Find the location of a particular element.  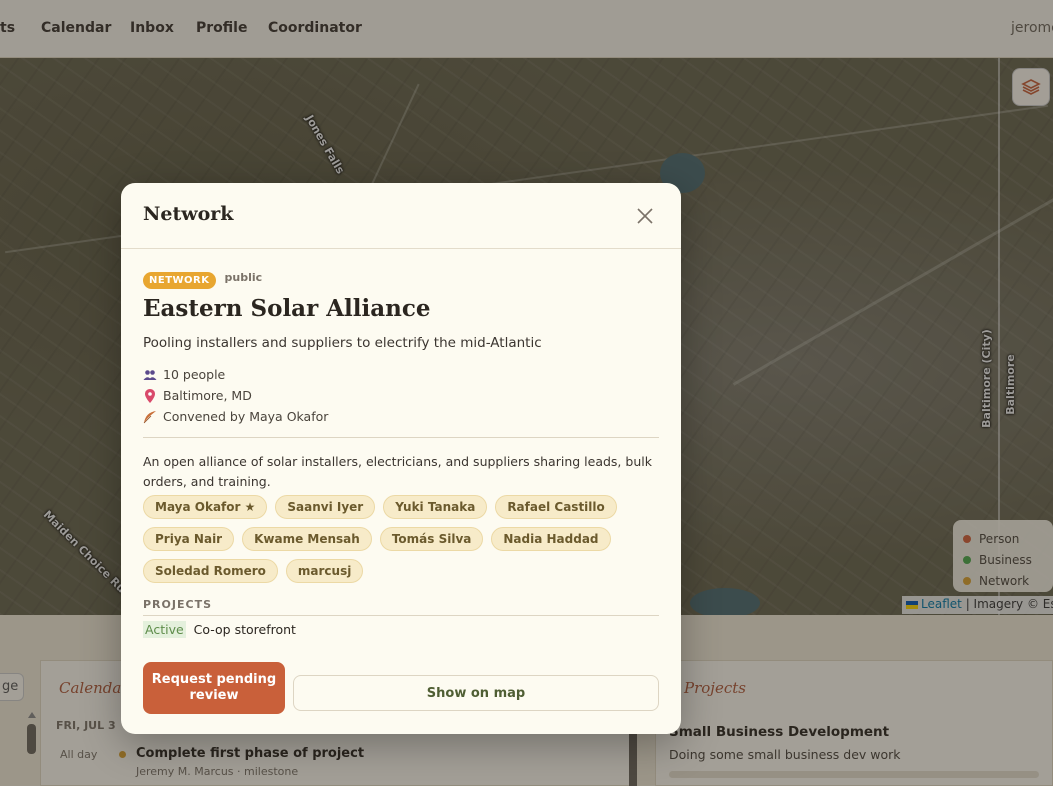

project-row: Active Co-op storefront is located at coordinates (219, 629).